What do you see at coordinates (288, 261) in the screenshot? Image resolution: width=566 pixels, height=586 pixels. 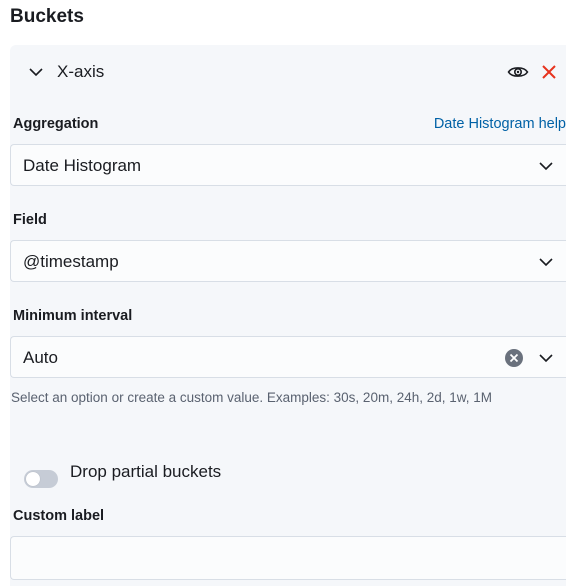 I see `field-select: @timestamp` at bounding box center [288, 261].